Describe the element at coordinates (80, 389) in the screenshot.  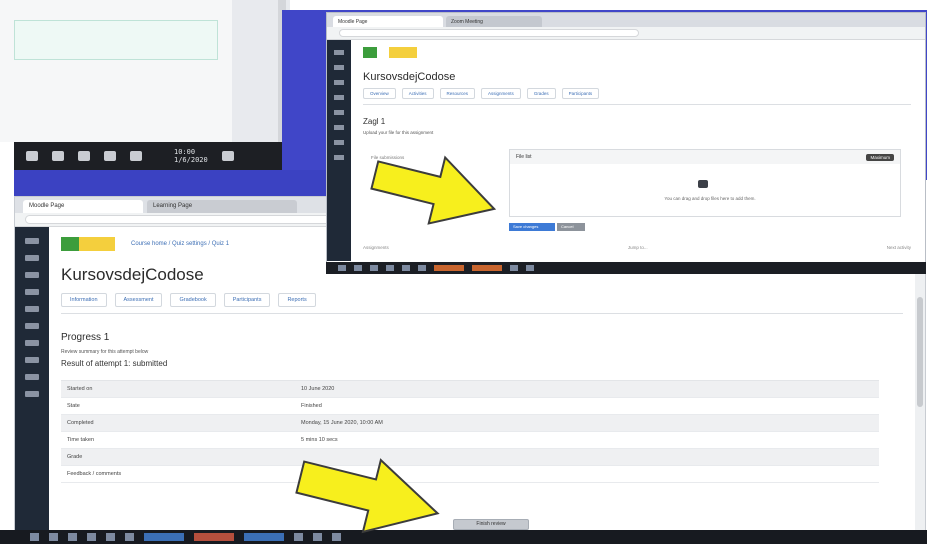
I see `row-label: Started on` at that location.